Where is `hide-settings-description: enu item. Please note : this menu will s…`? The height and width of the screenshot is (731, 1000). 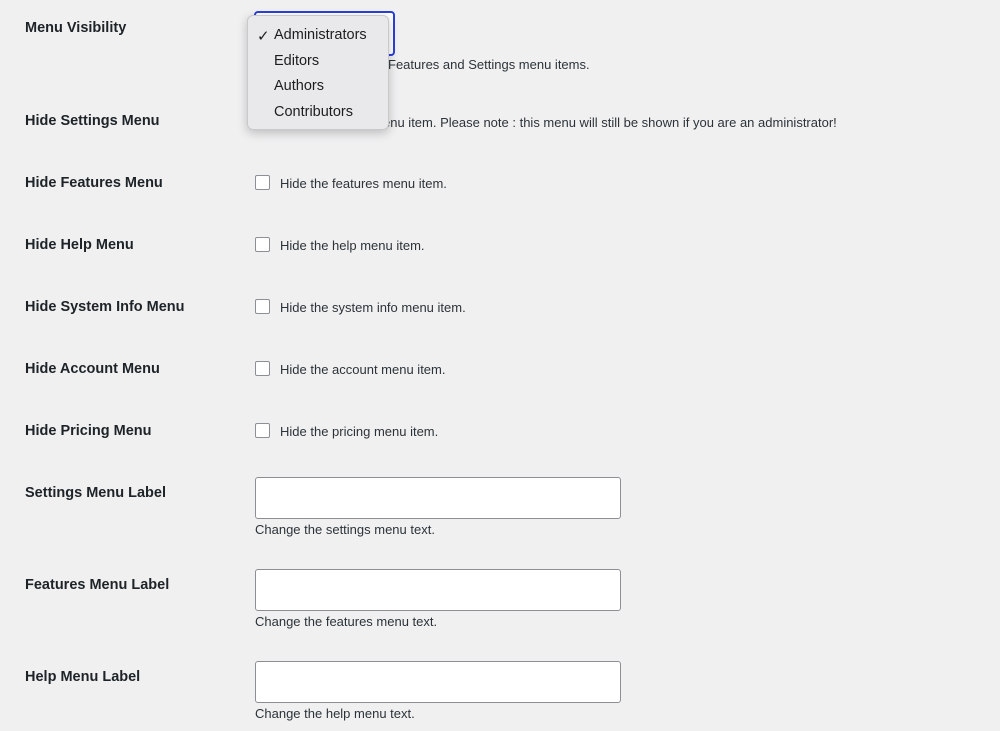
hide-settings-description: enu item. Please note : this menu will s… is located at coordinates (610, 122).